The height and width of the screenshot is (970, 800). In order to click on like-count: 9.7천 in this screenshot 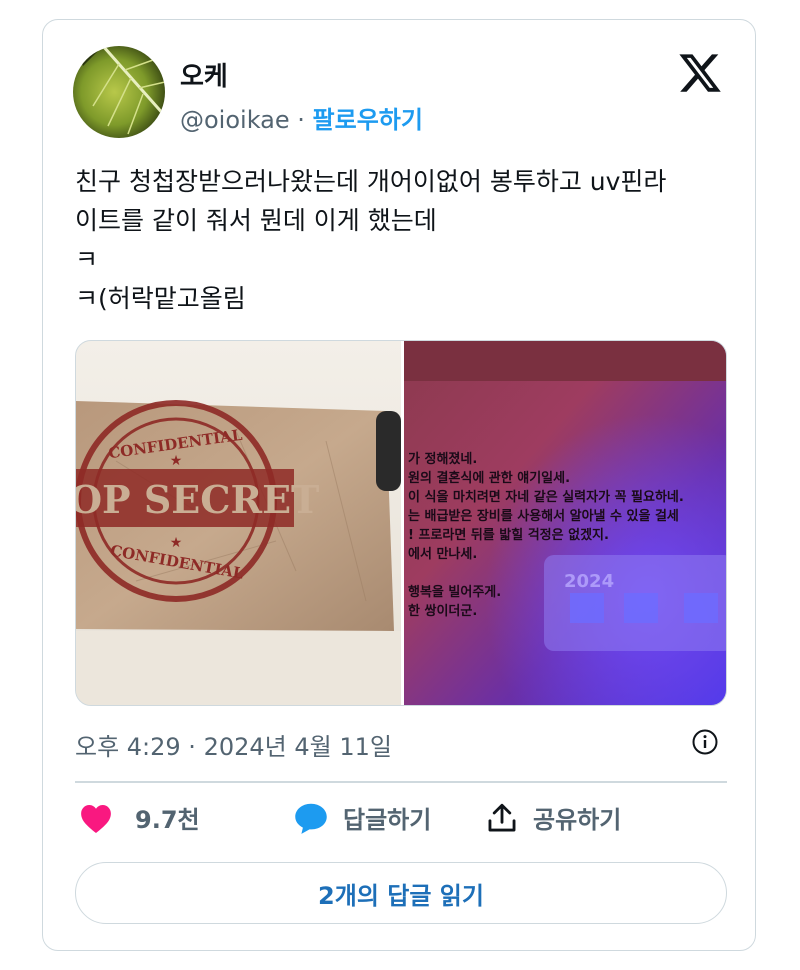, I will do `click(167, 820)`.